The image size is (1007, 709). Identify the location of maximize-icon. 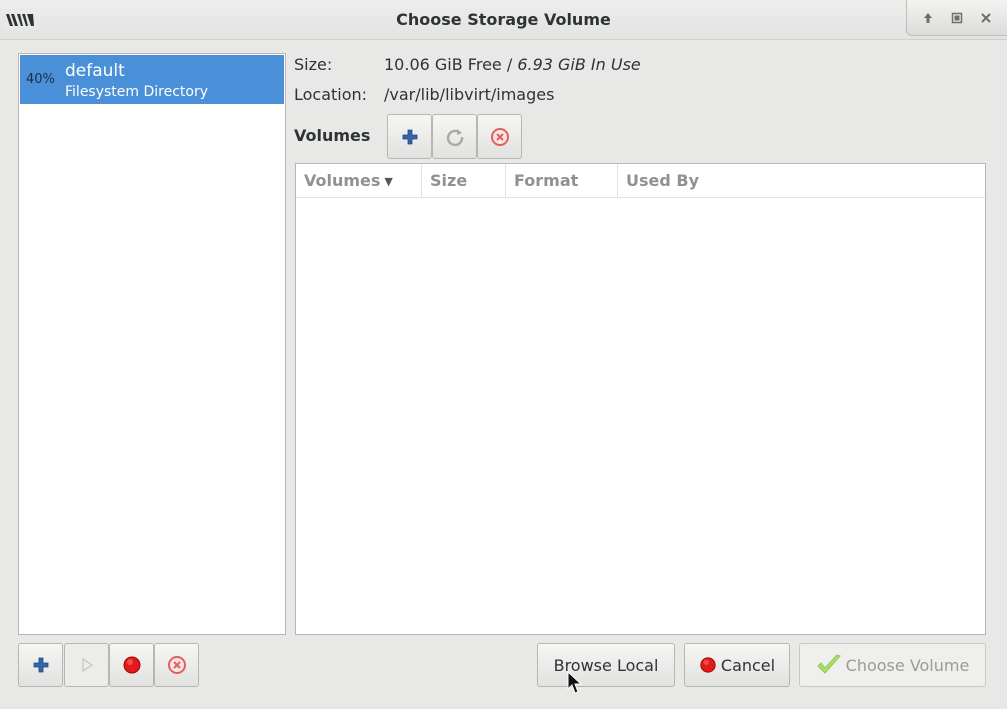
(957, 18).